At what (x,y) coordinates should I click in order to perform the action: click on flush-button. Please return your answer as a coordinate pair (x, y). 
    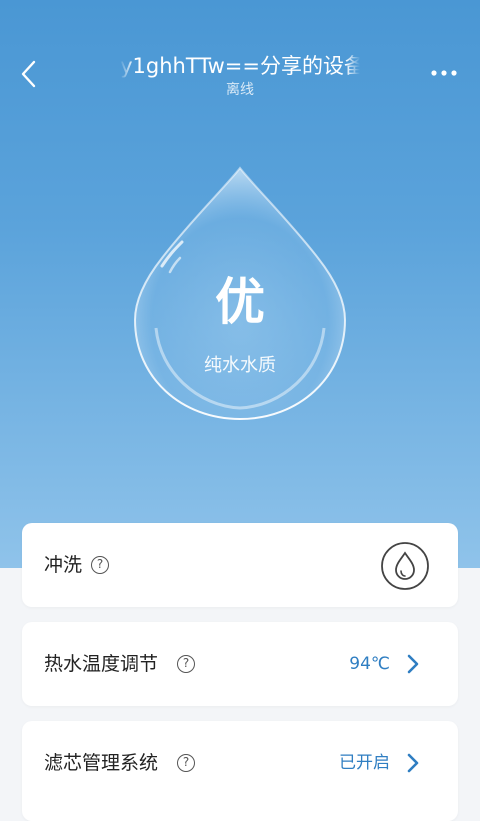
    Looking at the image, I should click on (405, 566).